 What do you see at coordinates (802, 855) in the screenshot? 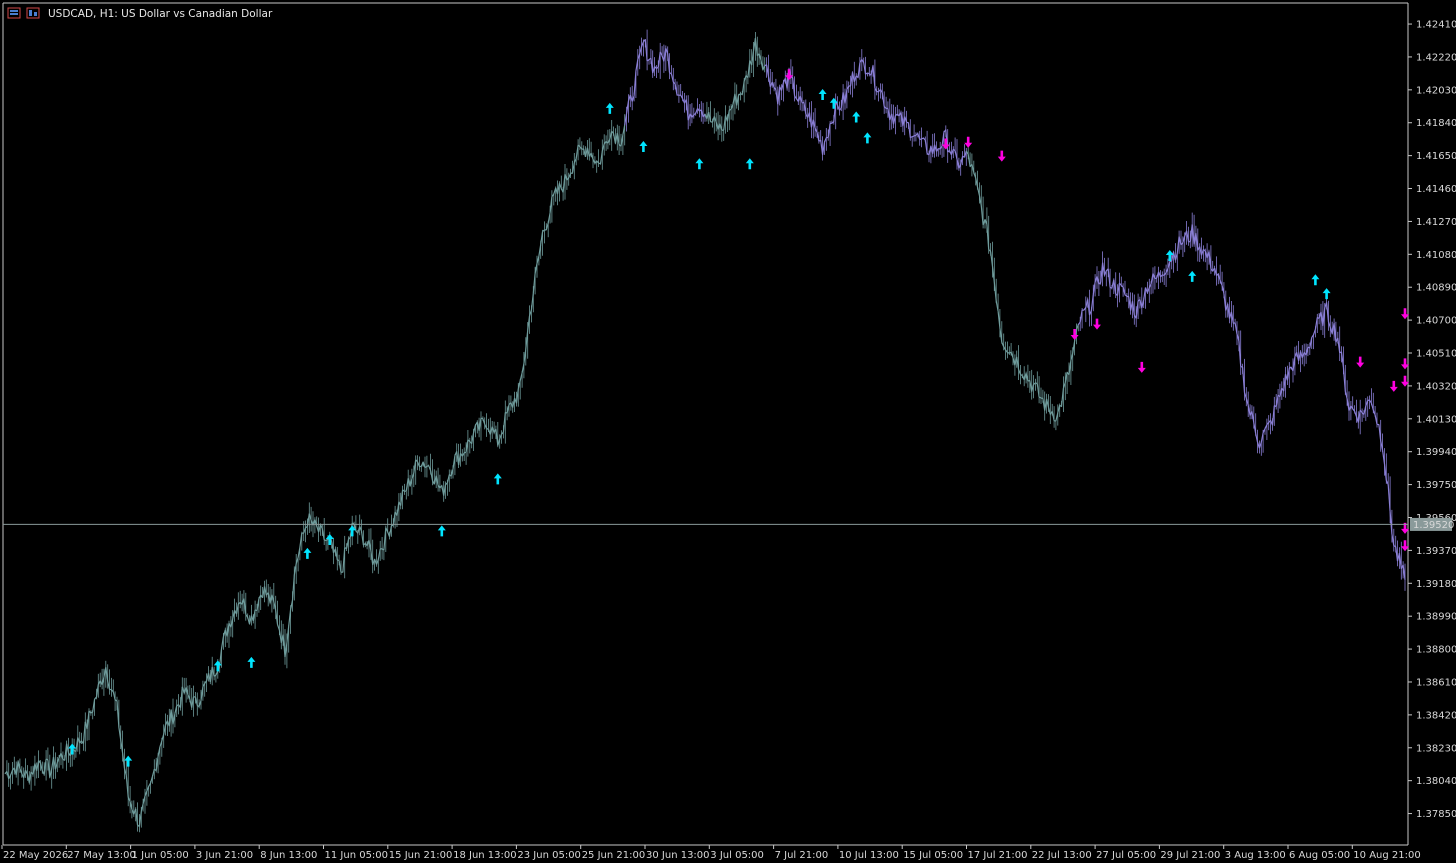
I see `time-tick-label: 7 Jul 21:00` at bounding box center [802, 855].